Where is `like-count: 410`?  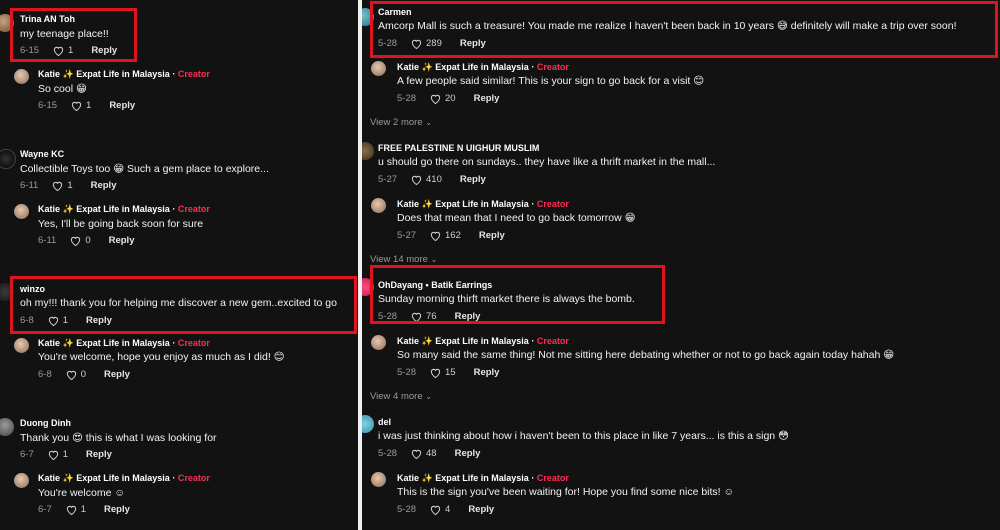
like-count: 410 is located at coordinates (434, 179).